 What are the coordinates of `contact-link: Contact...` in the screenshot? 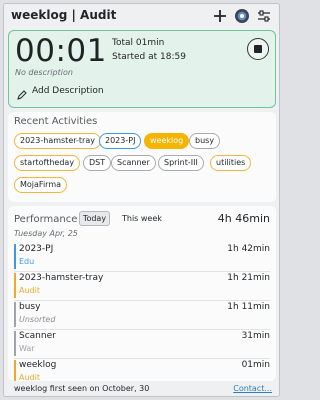 It's located at (252, 388).